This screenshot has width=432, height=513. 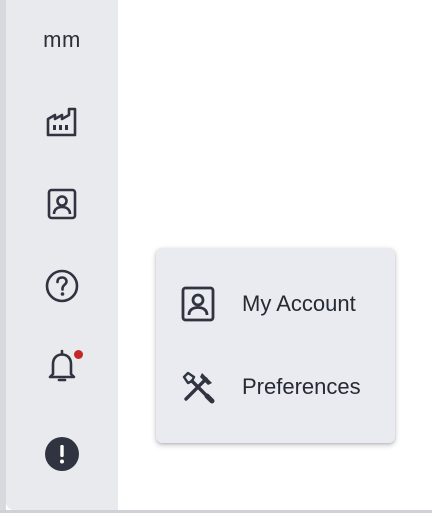 I want to click on factory-icon, so click(x=62, y=122).